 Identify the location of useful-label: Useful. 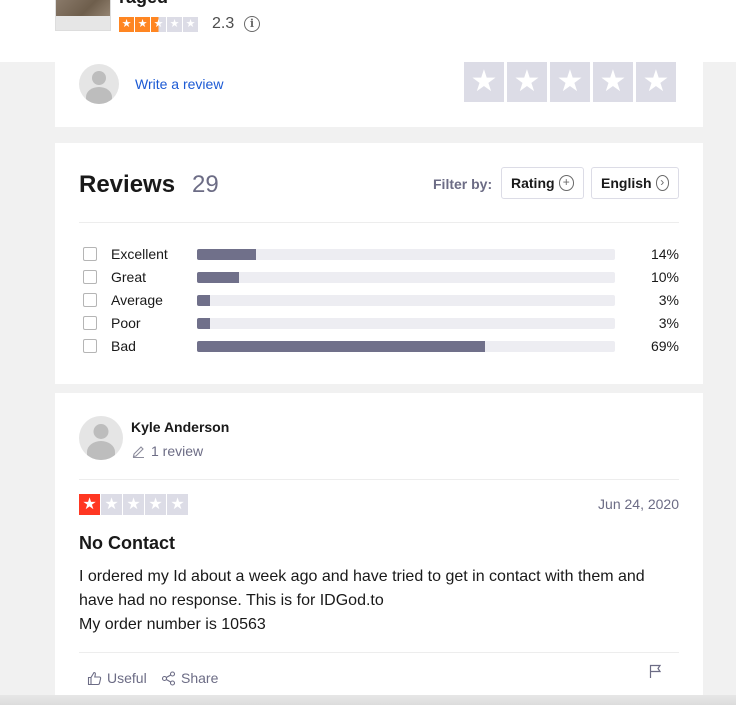
(127, 678).